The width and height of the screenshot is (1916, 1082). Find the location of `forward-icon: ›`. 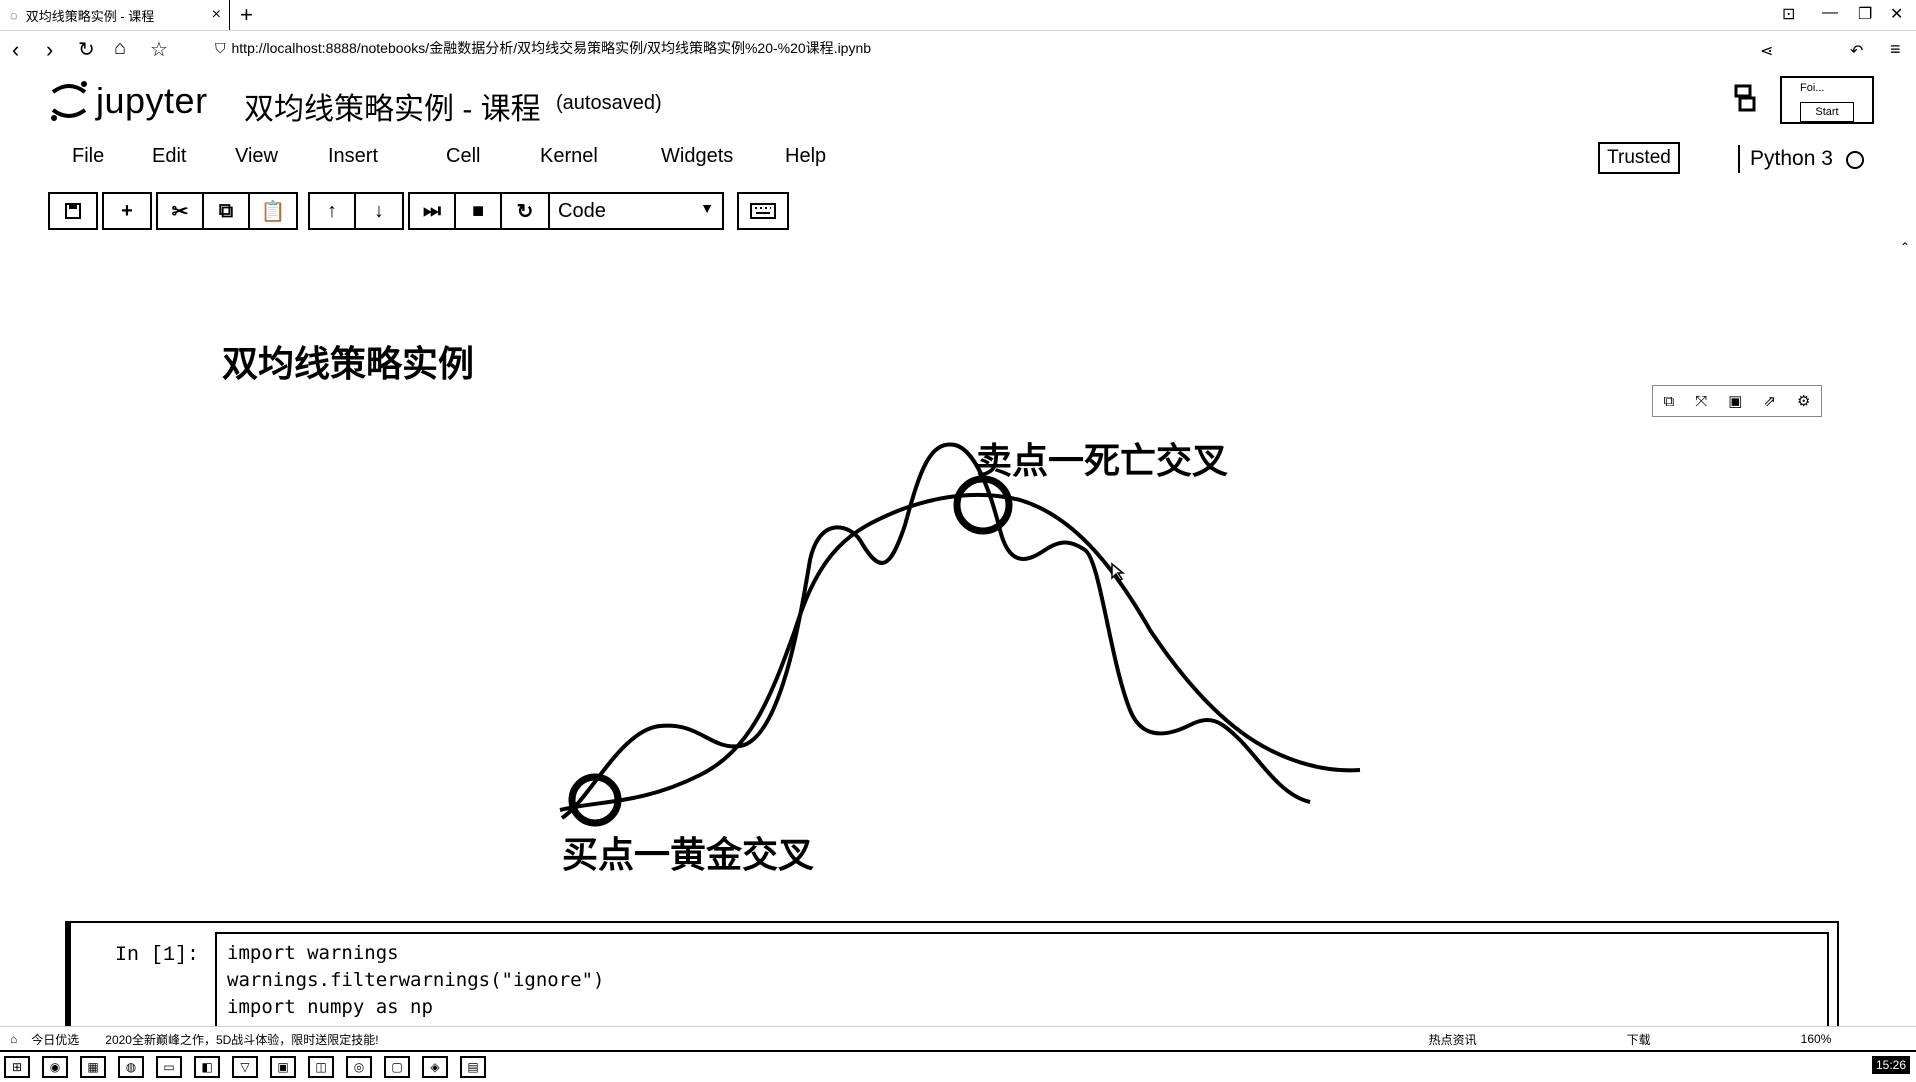

forward-icon: › is located at coordinates (49, 50).